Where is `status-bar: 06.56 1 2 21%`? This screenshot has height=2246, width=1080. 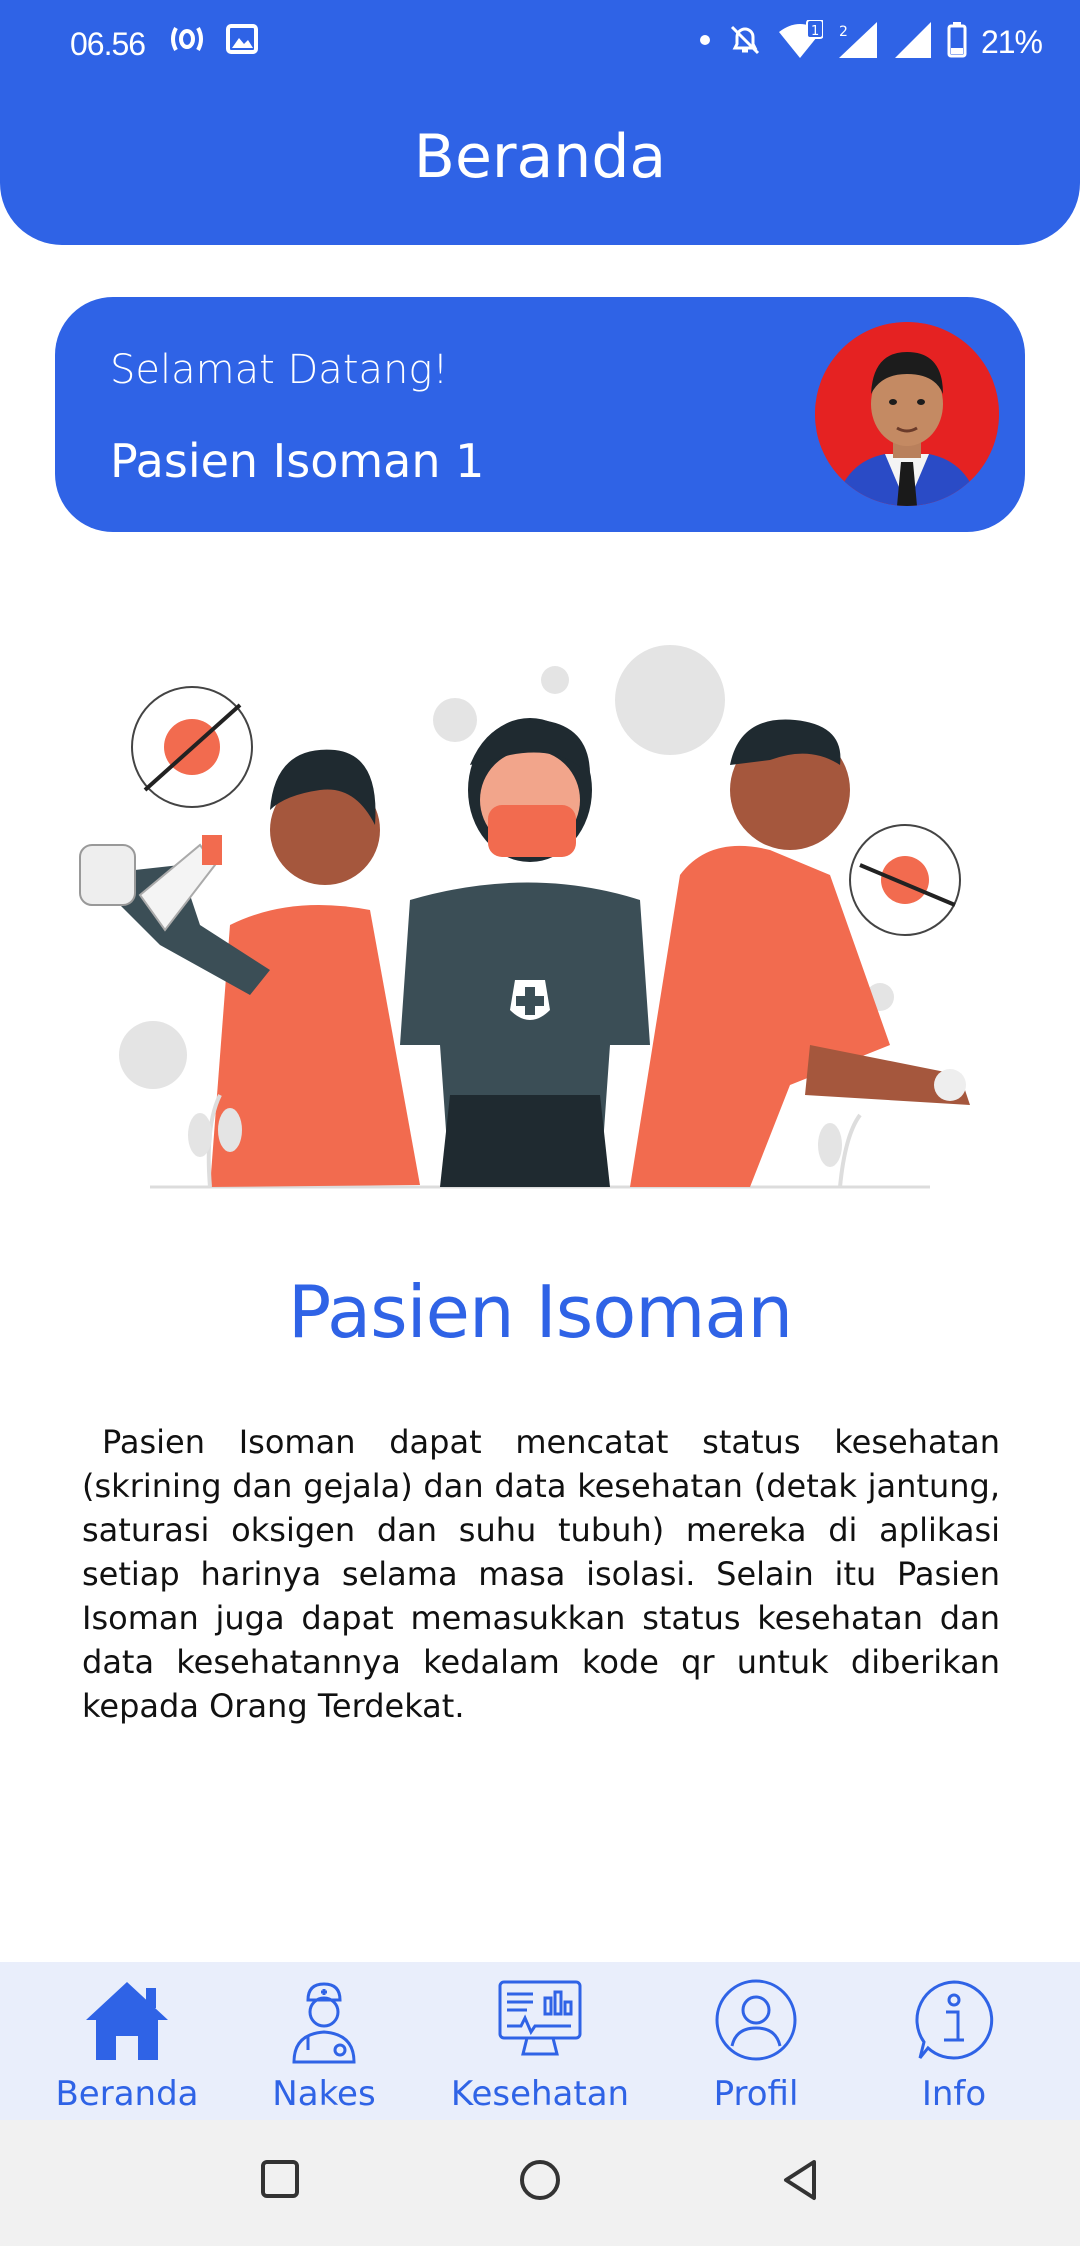
status-bar: 06.56 1 2 21% is located at coordinates (540, 44).